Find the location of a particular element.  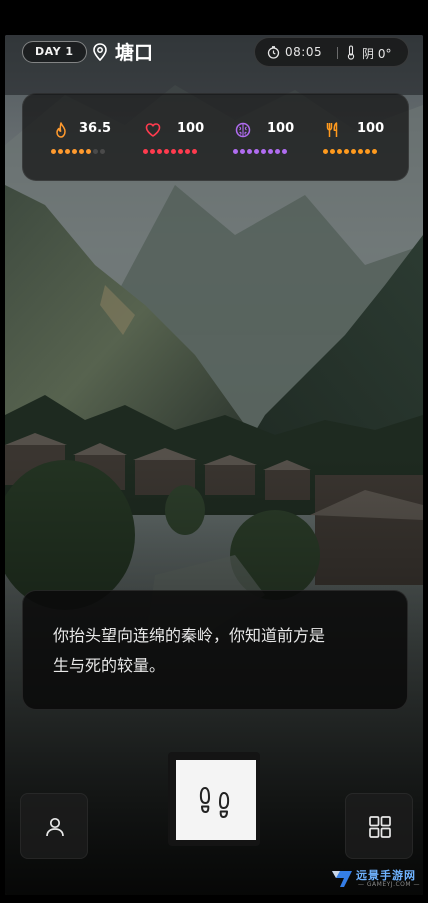

stat-mind: 100 is located at coordinates (276, 138).